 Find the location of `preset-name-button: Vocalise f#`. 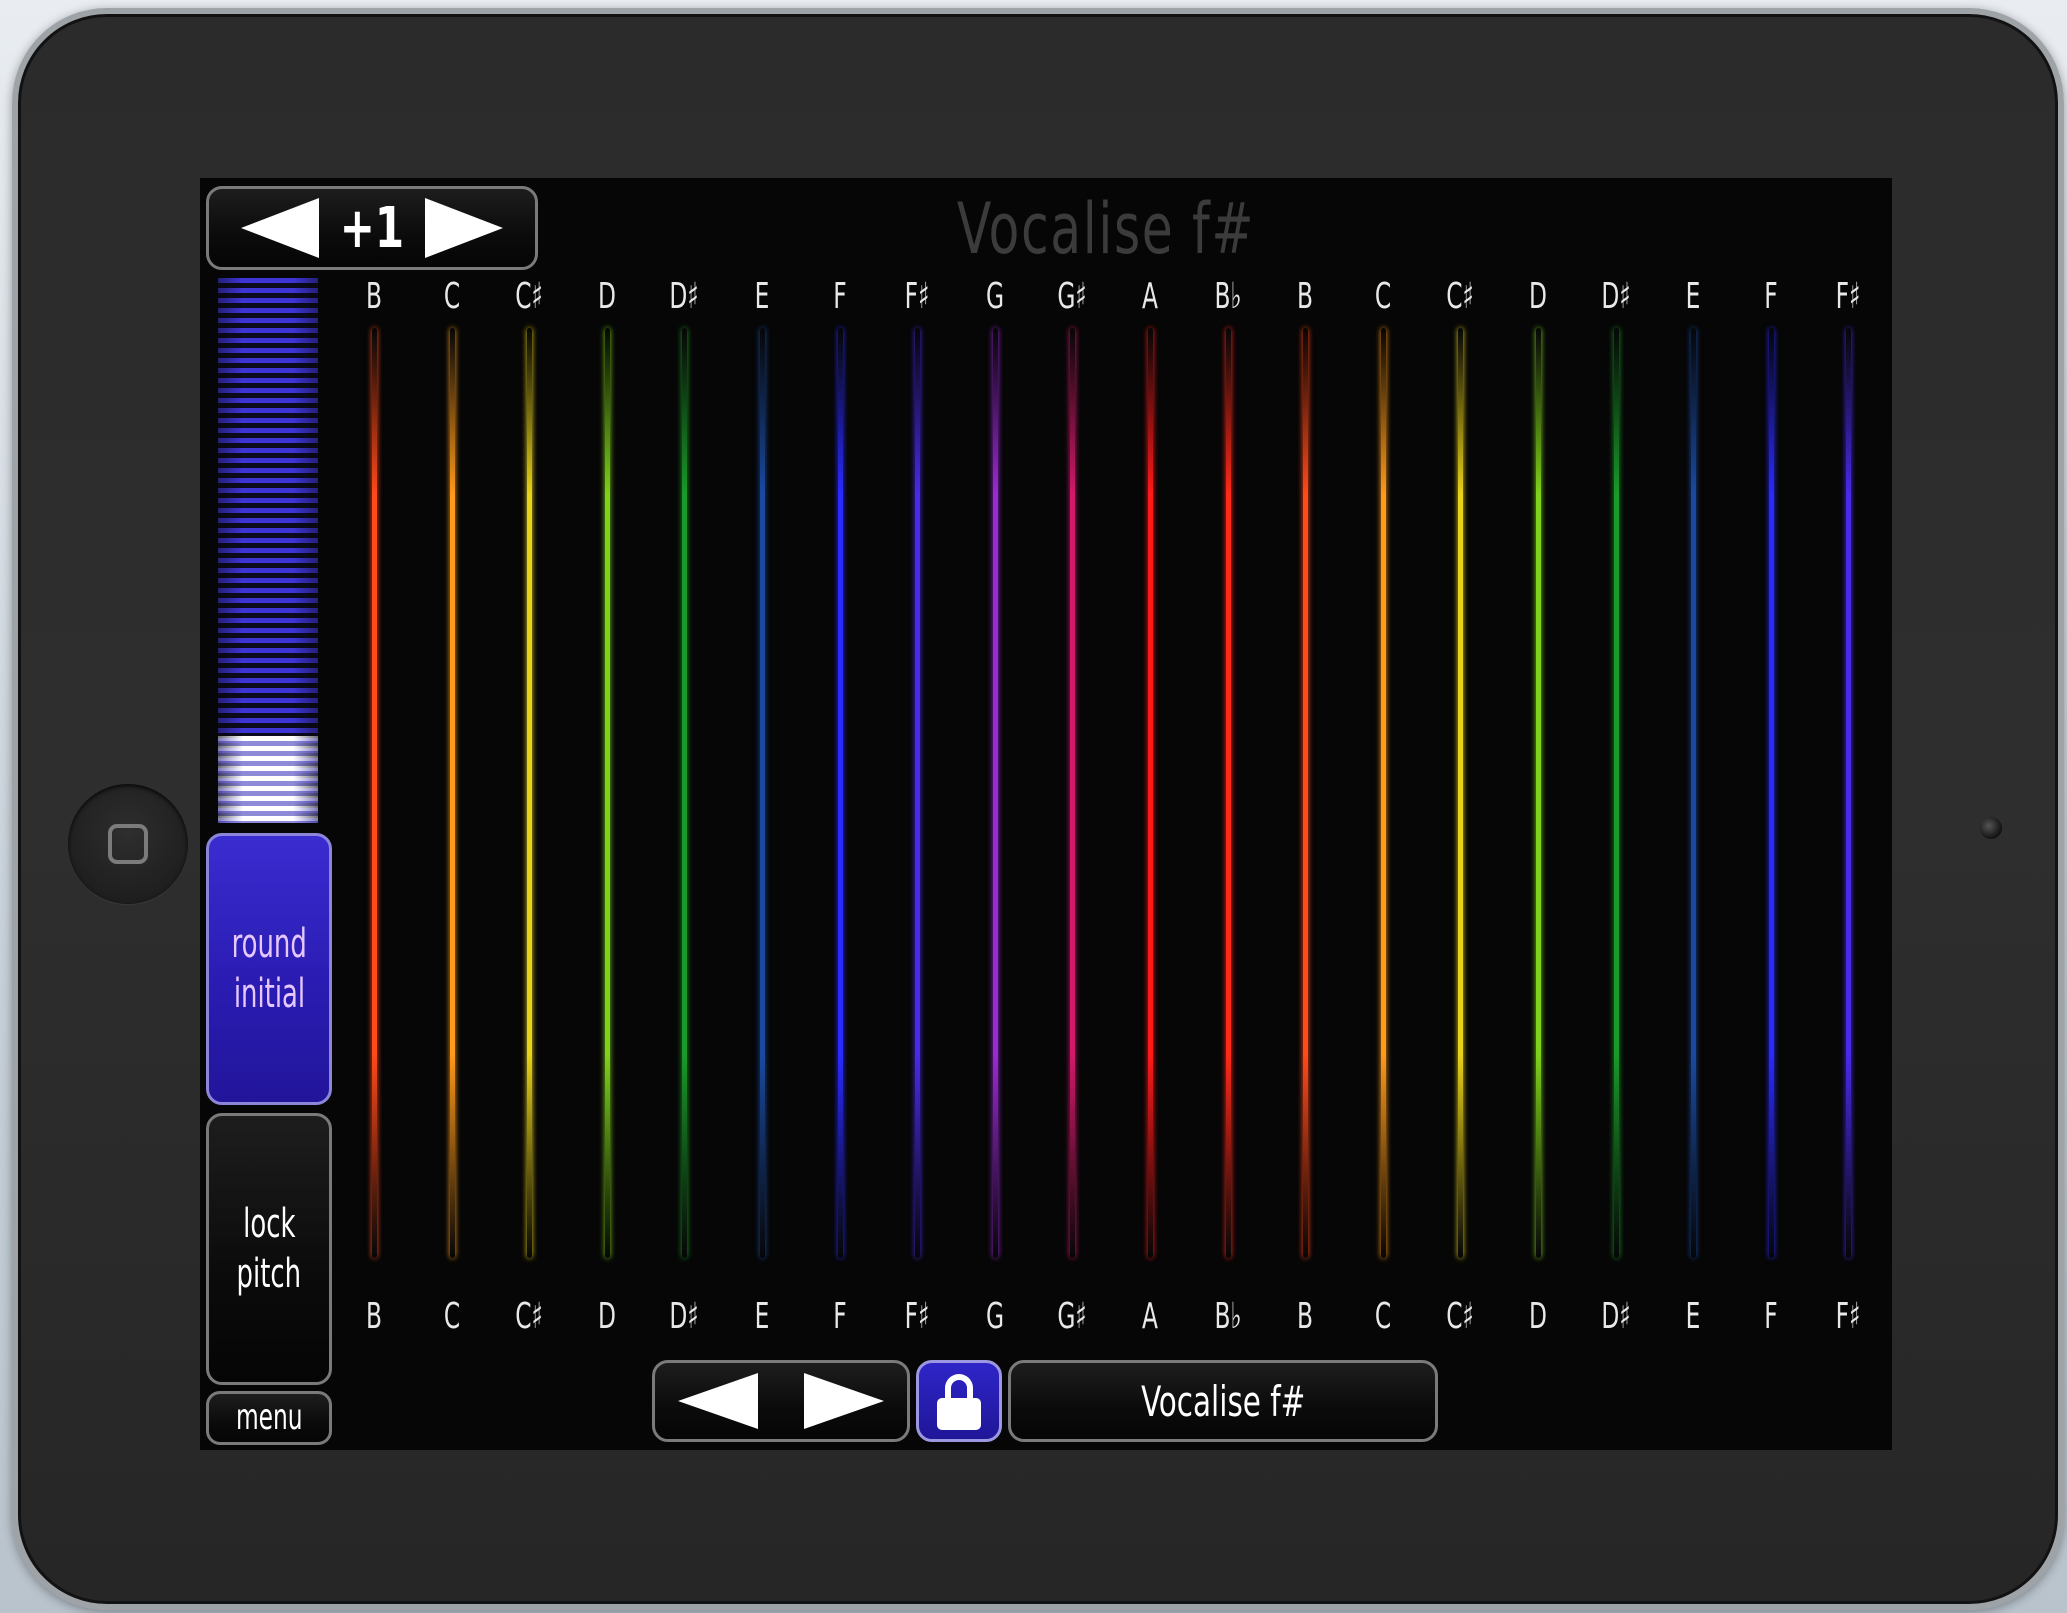

preset-name-button: Vocalise f# is located at coordinates (1223, 1401).